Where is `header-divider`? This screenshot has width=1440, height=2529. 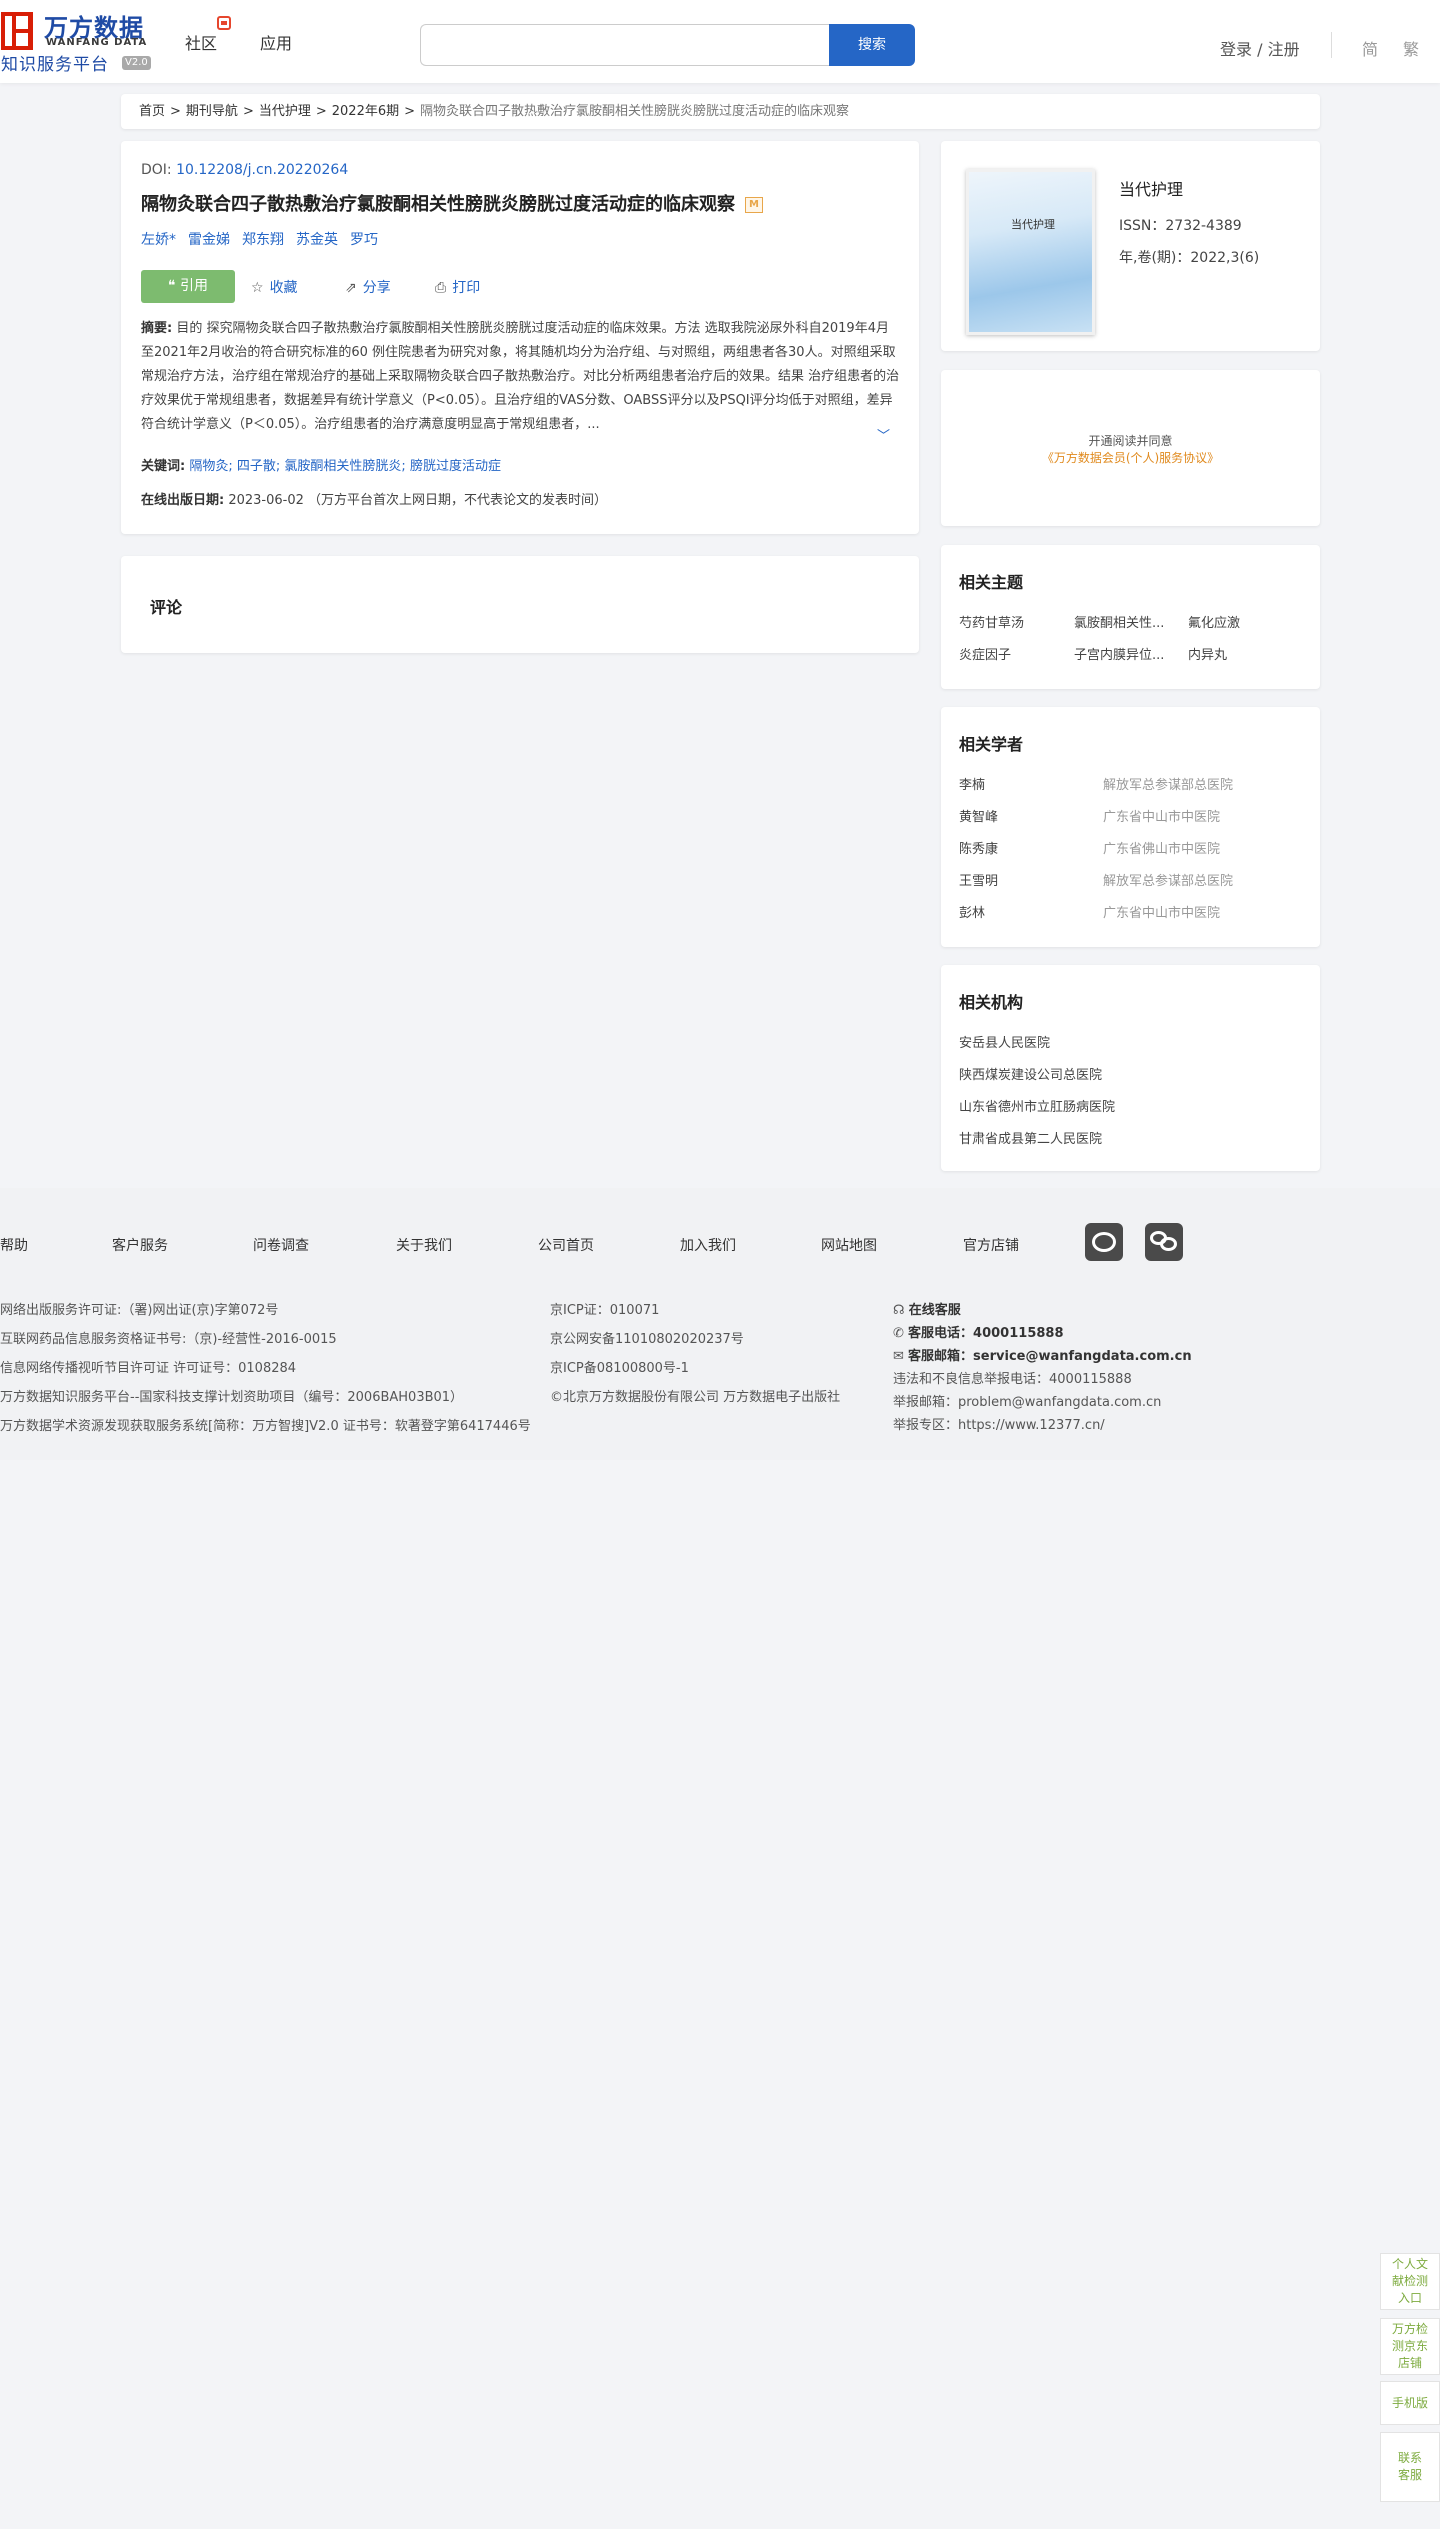
header-divider is located at coordinates (1331, 45).